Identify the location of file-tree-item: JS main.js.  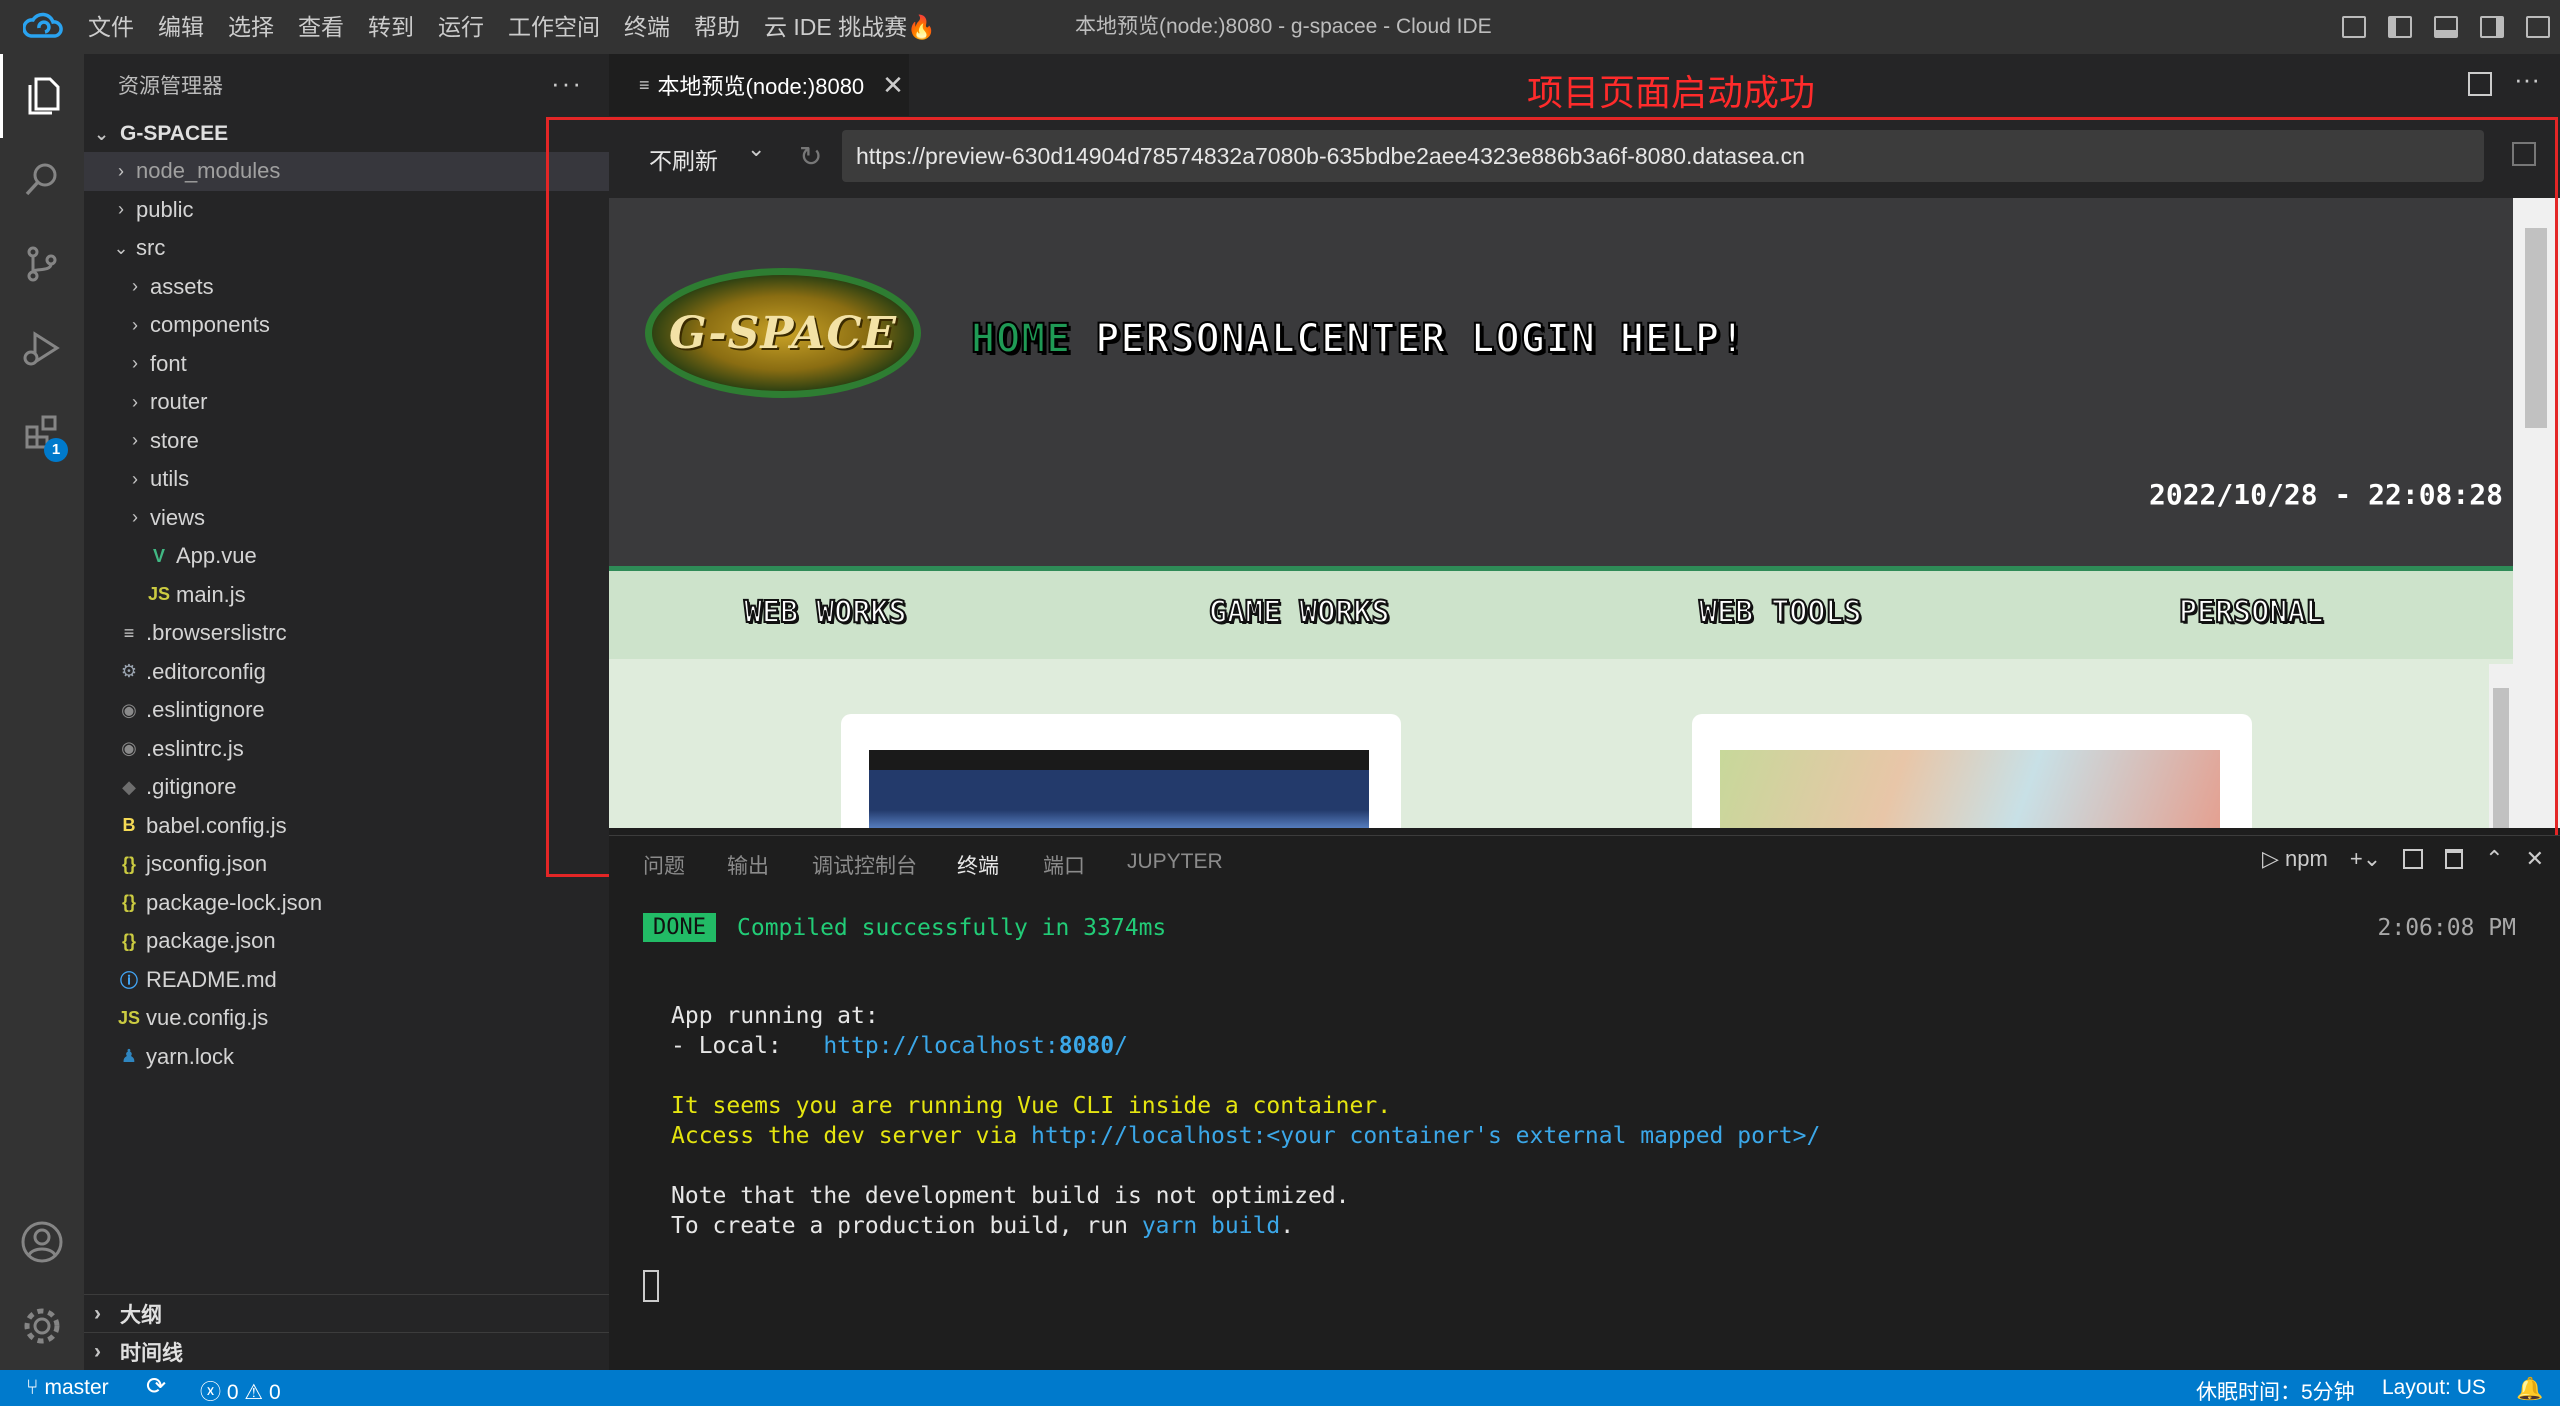
(346, 595).